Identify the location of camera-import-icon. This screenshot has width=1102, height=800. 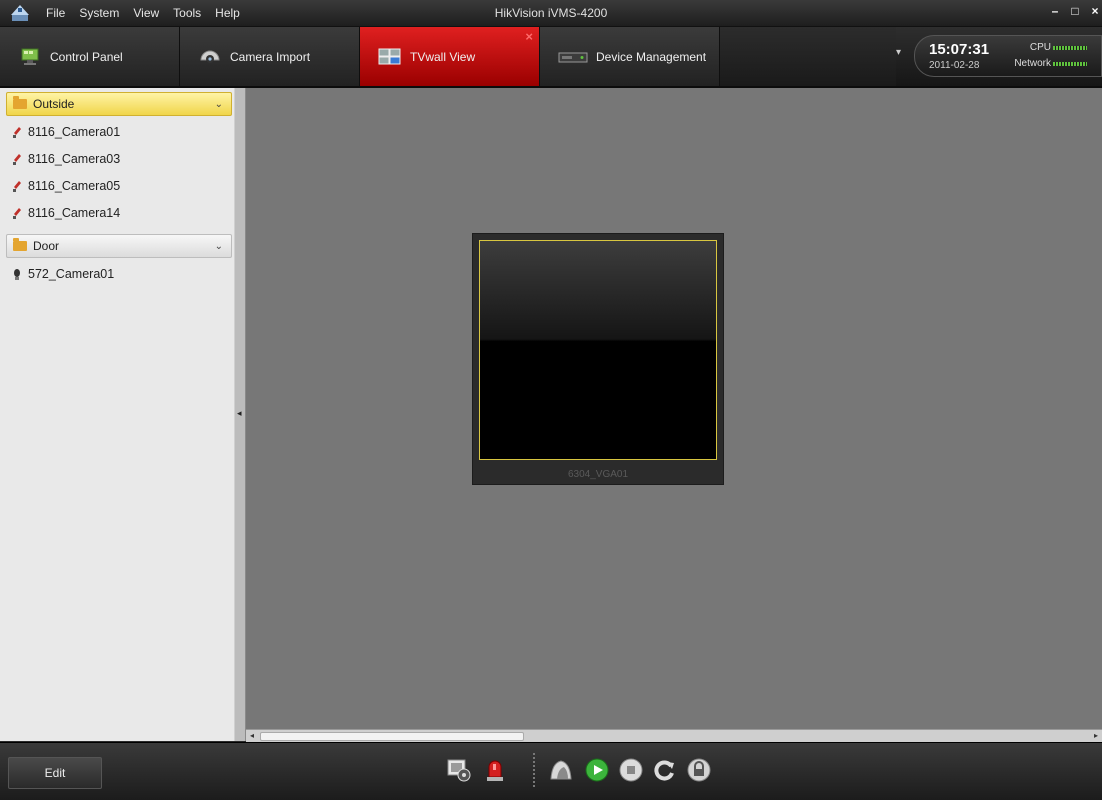
(210, 56).